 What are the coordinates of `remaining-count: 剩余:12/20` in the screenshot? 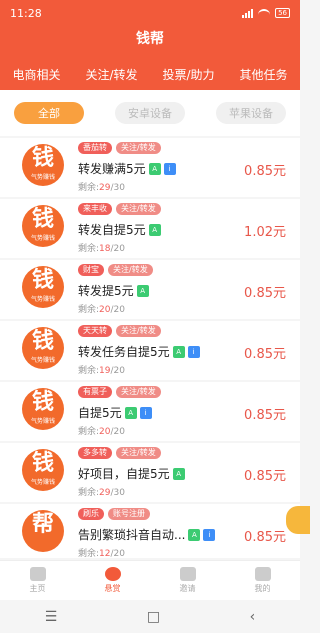 It's located at (101, 552).